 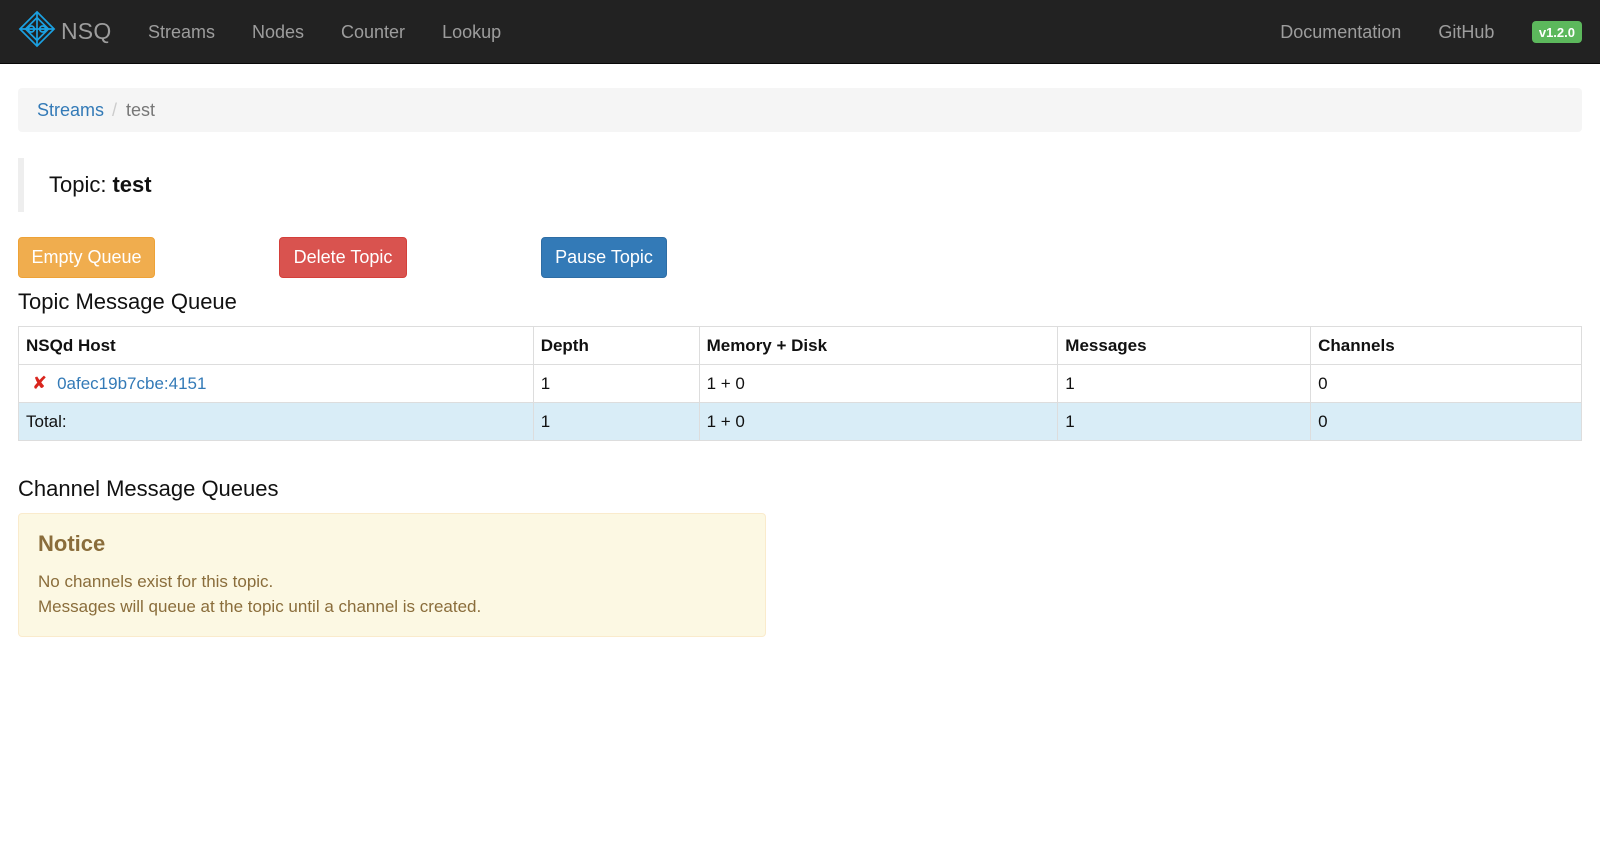 What do you see at coordinates (181, 32) in the screenshot?
I see `nav-streams: Streams` at bounding box center [181, 32].